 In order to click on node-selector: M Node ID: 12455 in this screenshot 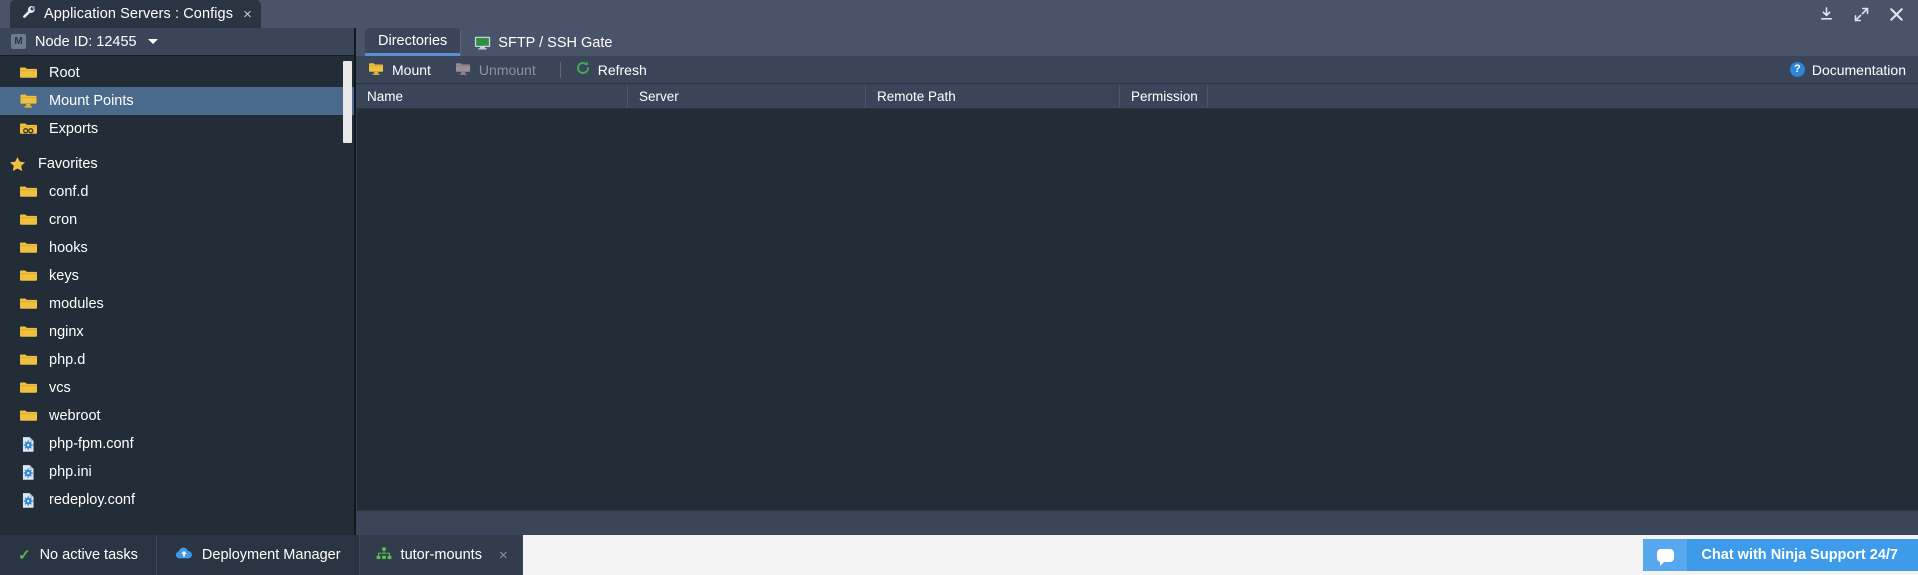, I will do `click(177, 42)`.